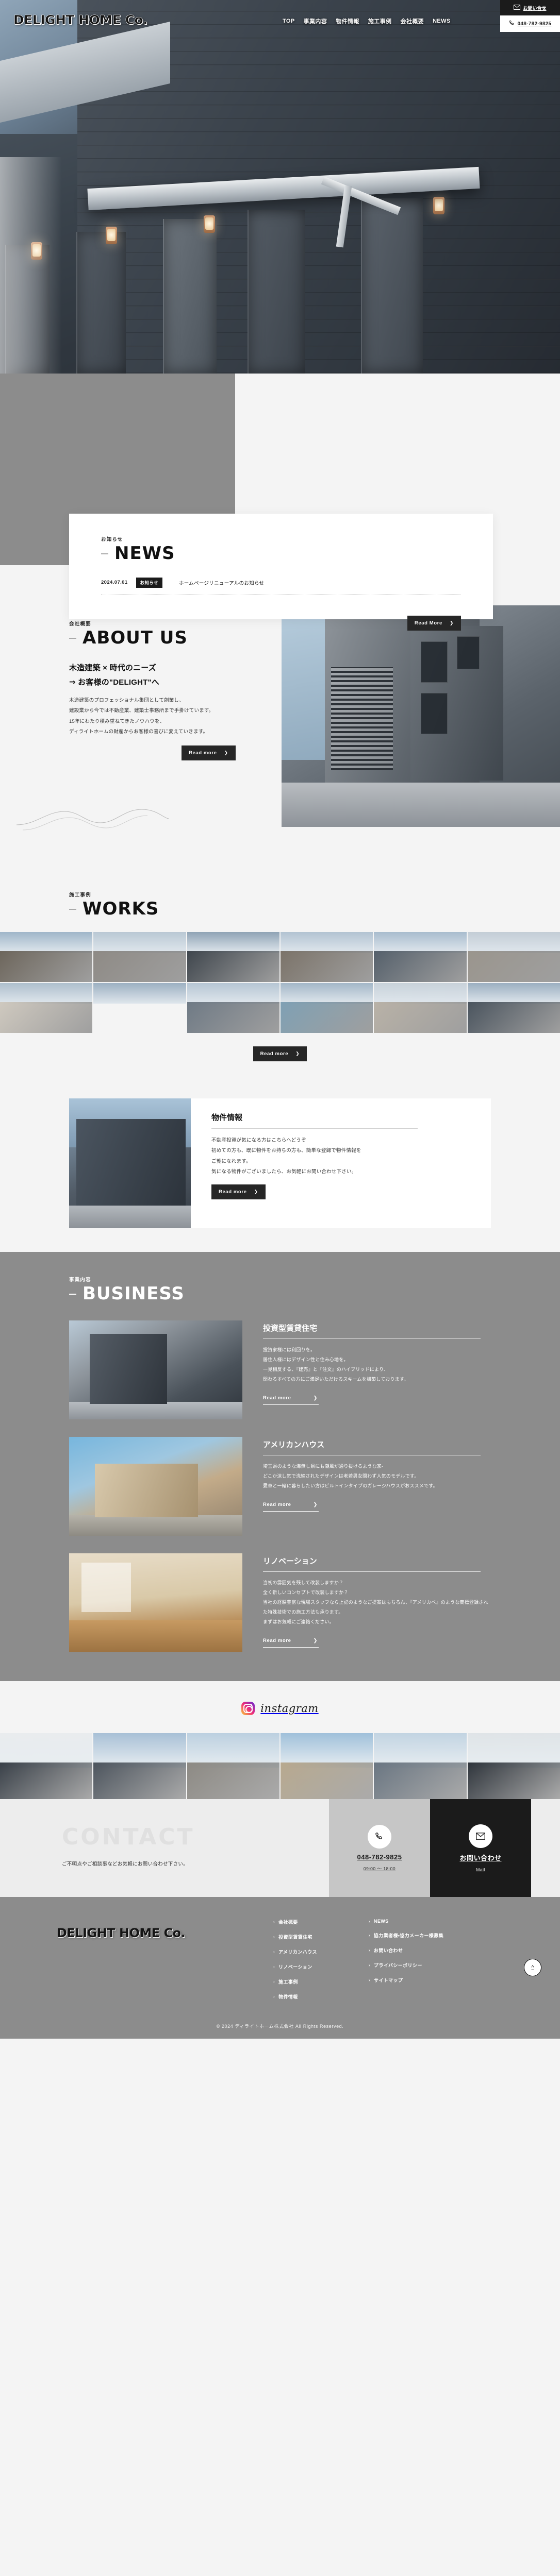 The width and height of the screenshot is (560, 2576). Describe the element at coordinates (406, 1921) in the screenshot. I see `footer-link-col2-0: › NEWS` at that location.